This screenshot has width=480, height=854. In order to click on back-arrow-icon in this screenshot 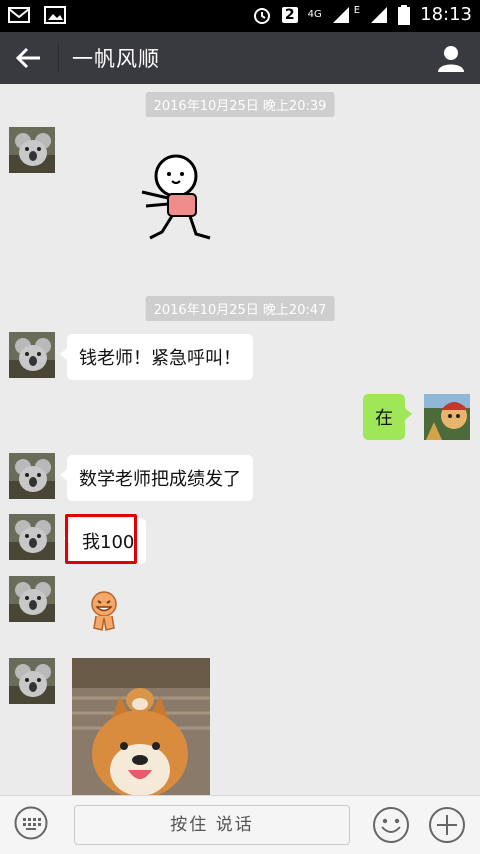, I will do `click(29, 58)`.